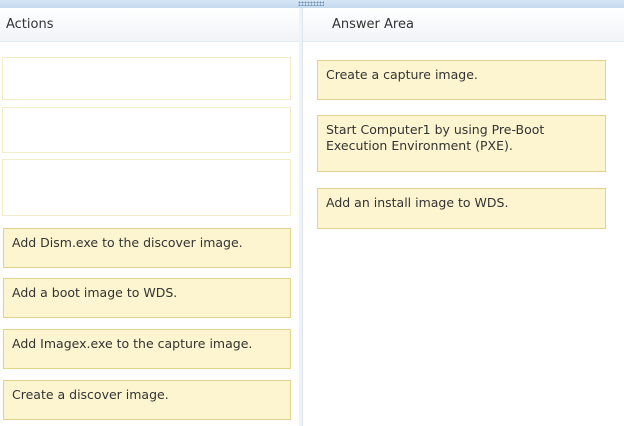 This screenshot has height=426, width=624. I want to click on actions-header: Actions, so click(149, 25).